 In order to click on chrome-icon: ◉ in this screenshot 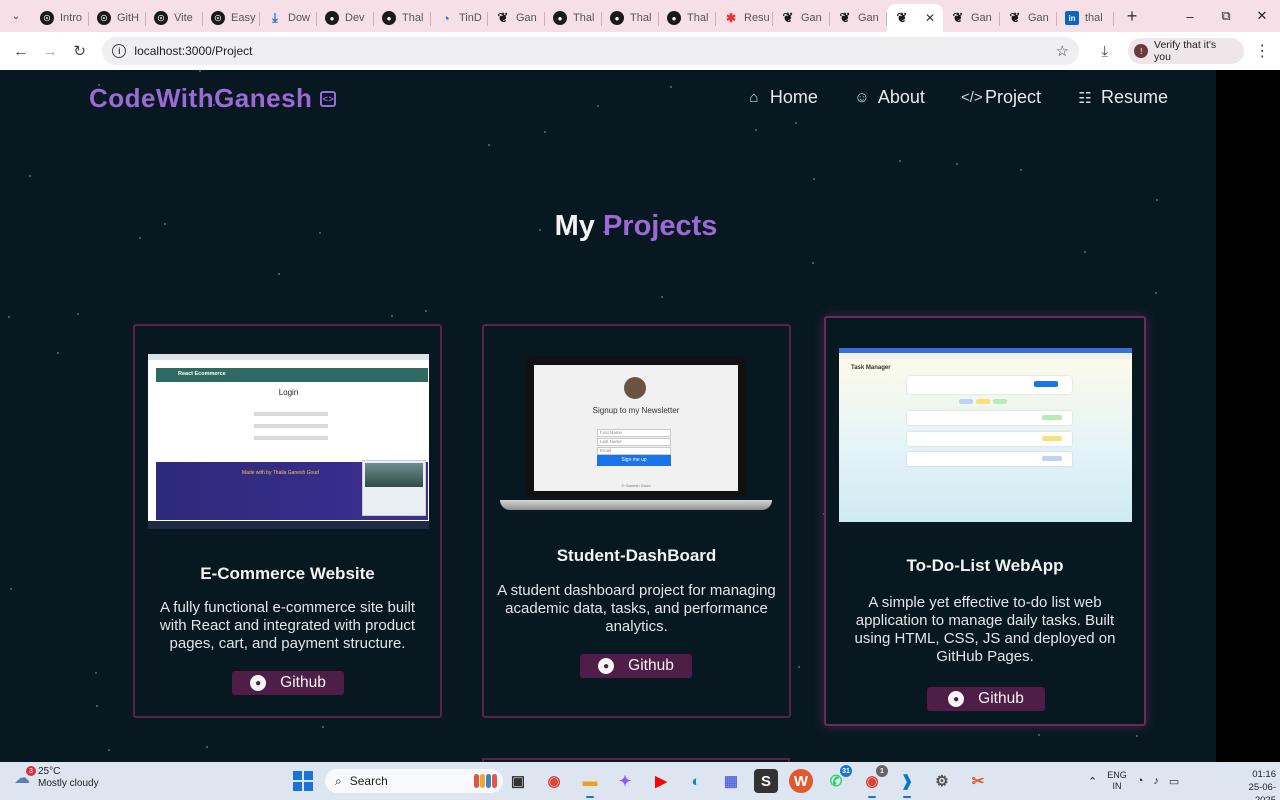, I will do `click(554, 781)`.